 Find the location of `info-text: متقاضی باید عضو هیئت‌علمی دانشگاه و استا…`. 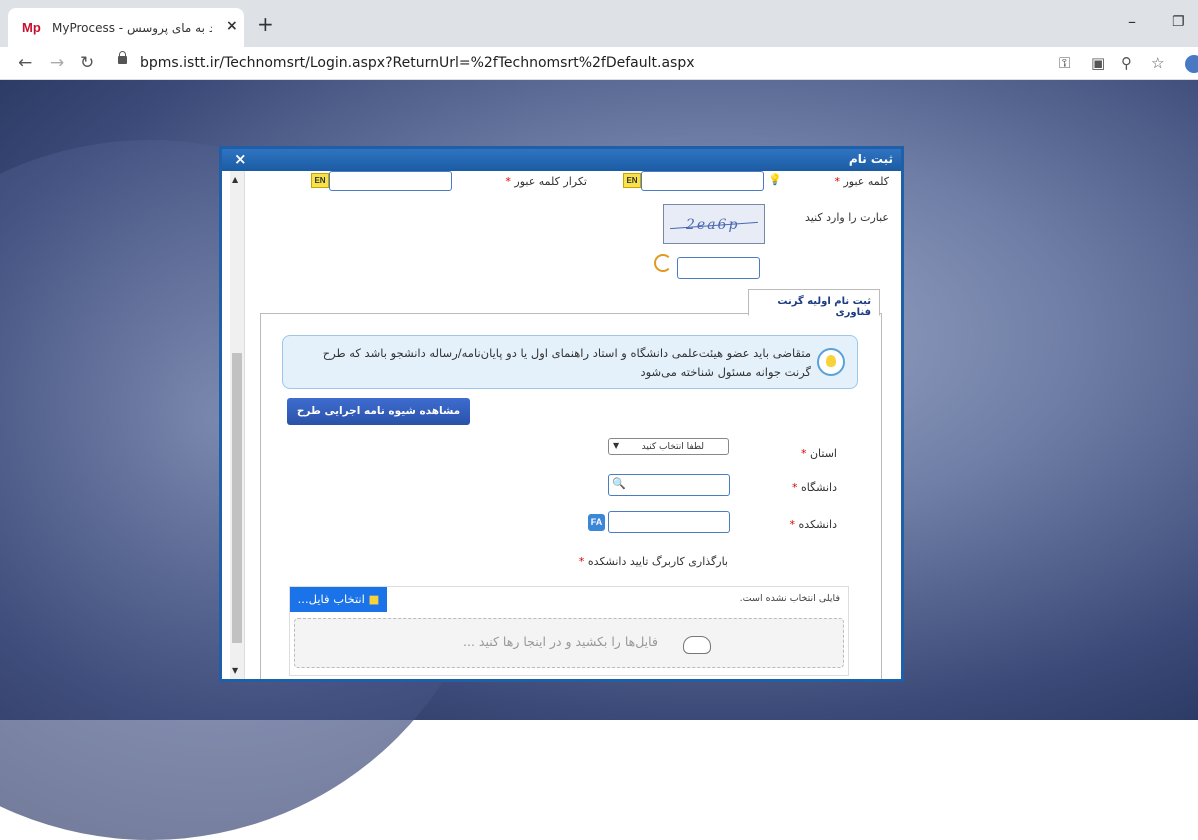

info-text: متقاضی باید عضو هیئت‌علمی دانشگاه و استا… is located at coordinates (566, 362).